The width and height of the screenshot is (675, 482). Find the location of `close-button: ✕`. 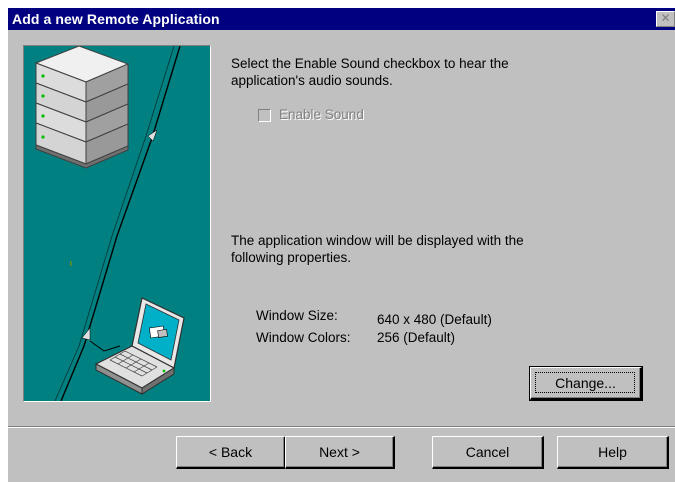

close-button: ✕ is located at coordinates (665, 19).